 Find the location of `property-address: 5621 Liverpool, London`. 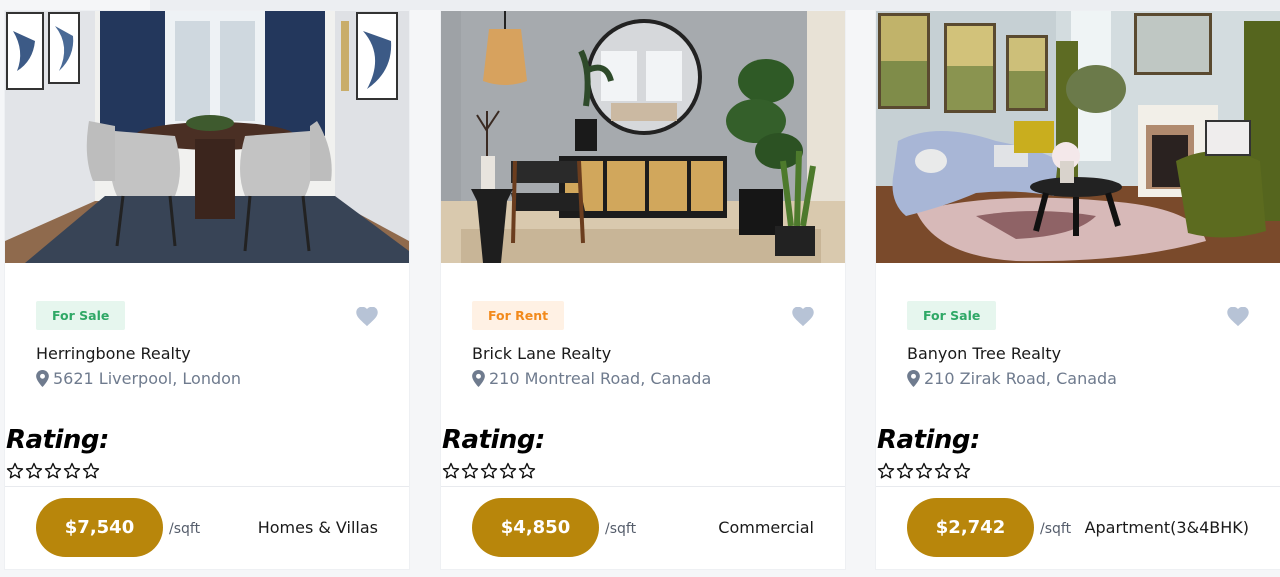

property-address: 5621 Liverpool, London is located at coordinates (138, 378).